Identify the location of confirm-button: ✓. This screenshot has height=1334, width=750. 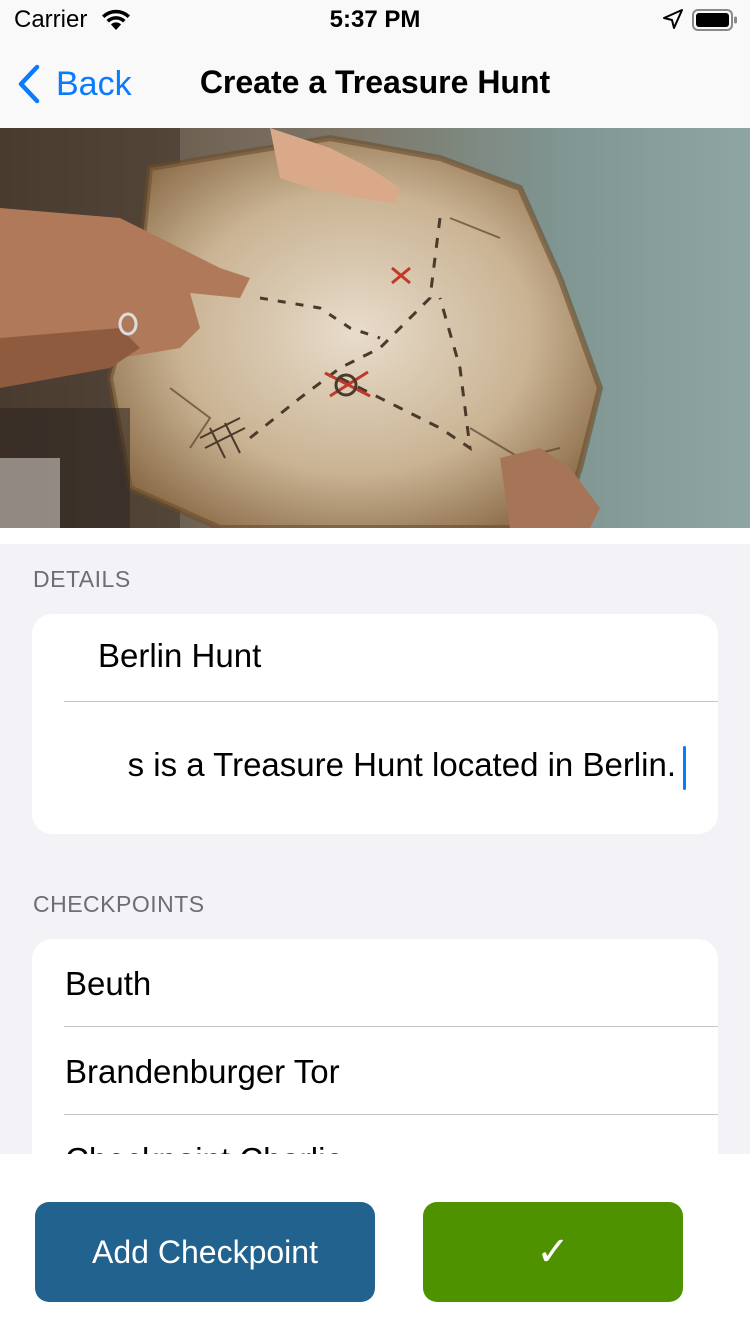
(553, 1252).